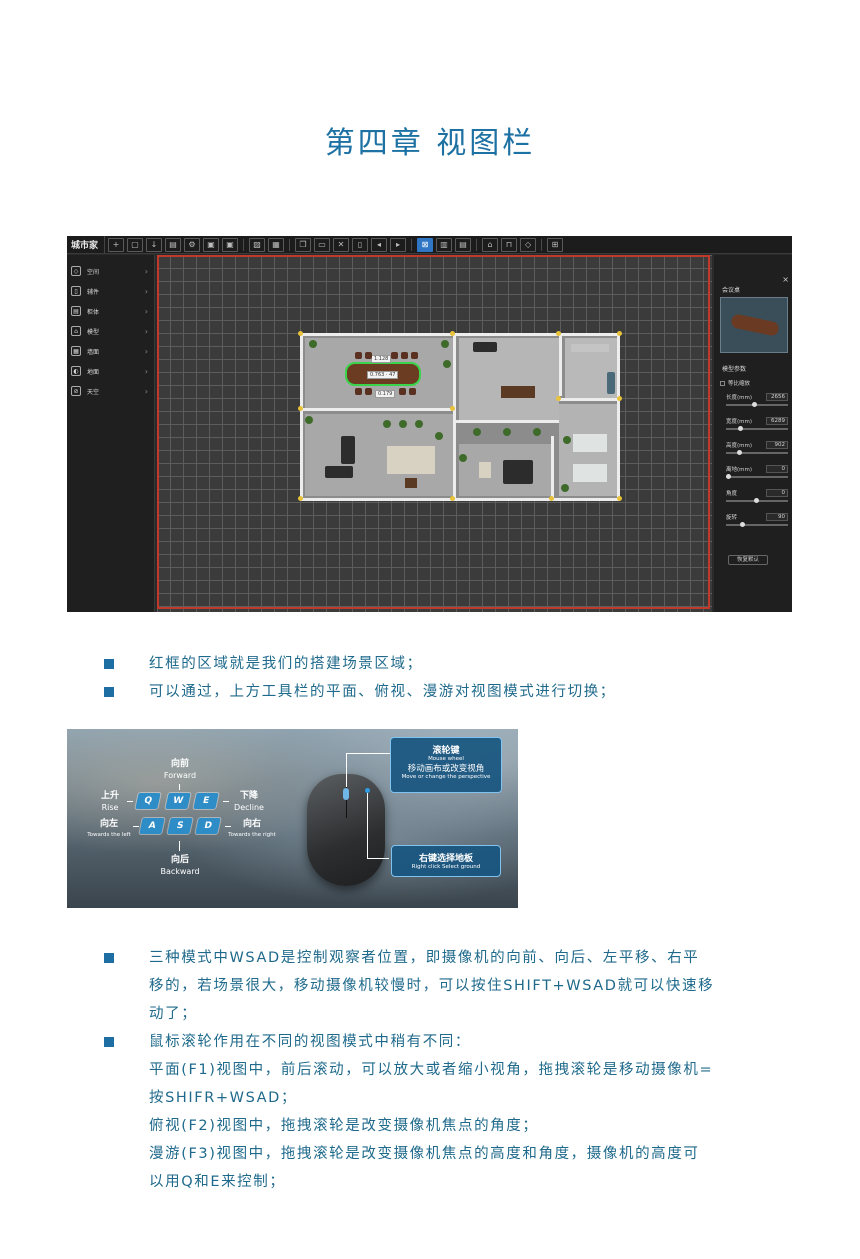 This screenshot has height=1259, width=860. What do you see at coordinates (528, 244) in the screenshot?
I see `eraser-icon: ◇` at bounding box center [528, 244].